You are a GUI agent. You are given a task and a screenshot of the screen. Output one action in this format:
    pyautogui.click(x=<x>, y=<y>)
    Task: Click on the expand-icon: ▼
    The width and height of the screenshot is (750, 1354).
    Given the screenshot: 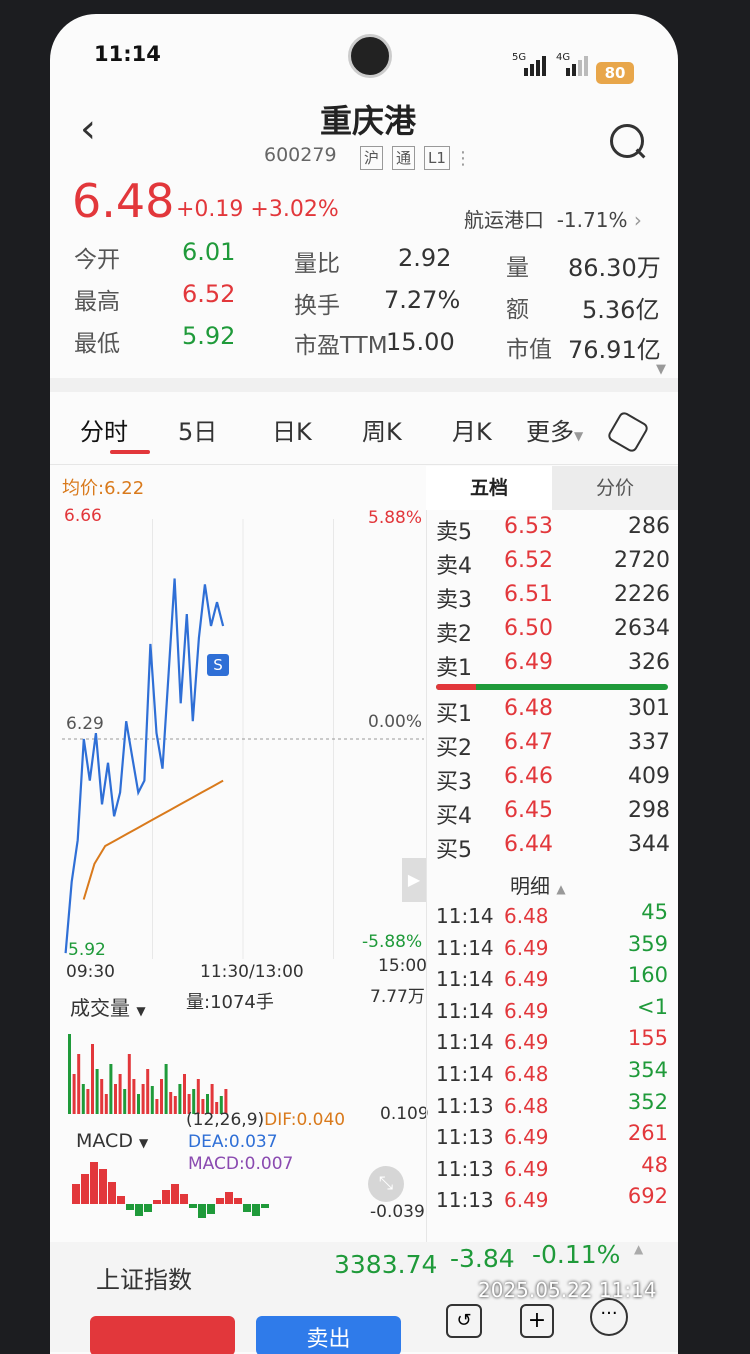 What is the action you would take?
    pyautogui.click(x=661, y=369)
    